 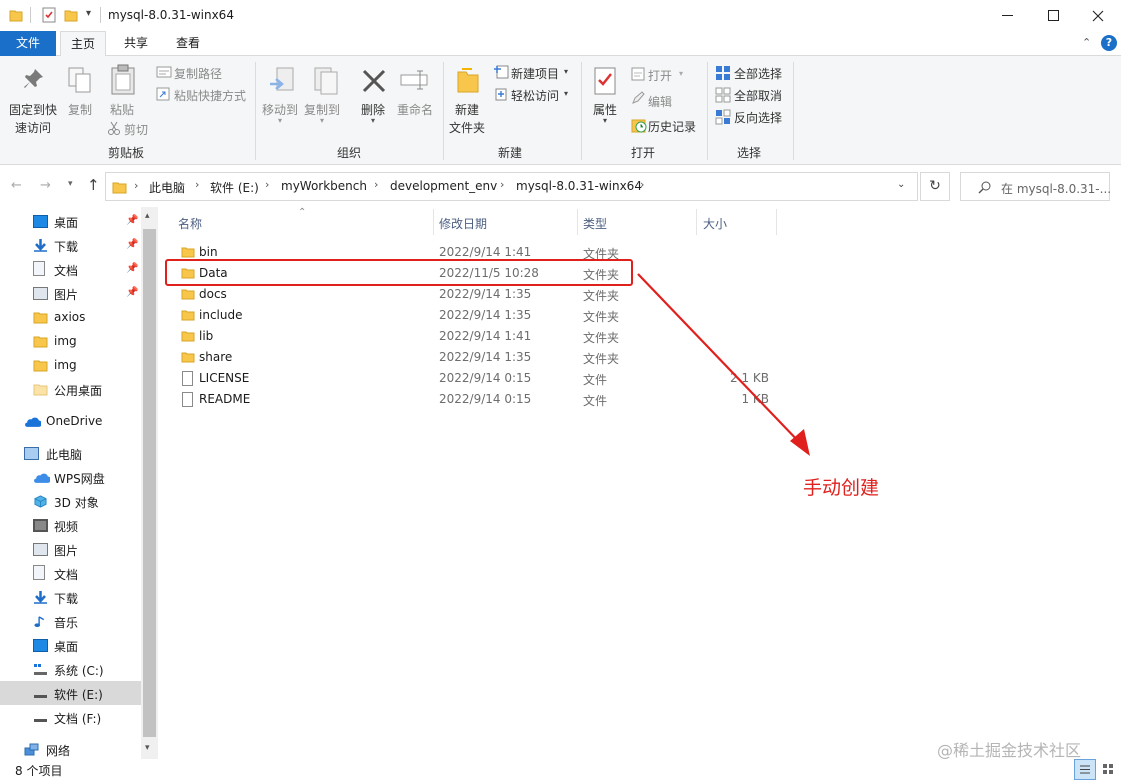 I want to click on properties-qat-icon, so click(x=49, y=15).